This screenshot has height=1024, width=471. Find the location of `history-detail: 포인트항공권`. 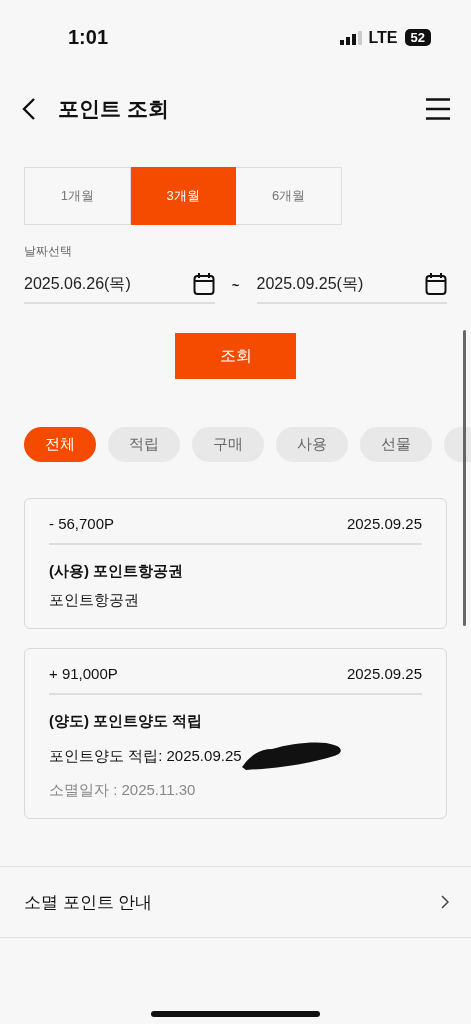

history-detail: 포인트항공권 is located at coordinates (94, 600).